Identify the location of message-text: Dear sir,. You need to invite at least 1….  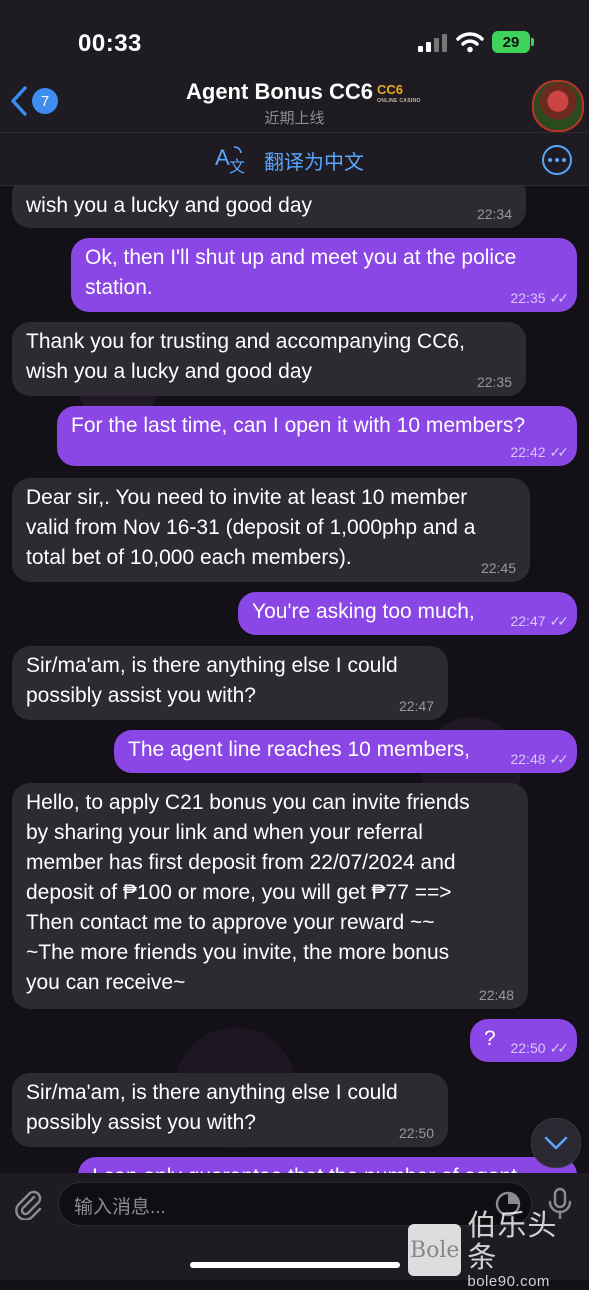
(251, 527).